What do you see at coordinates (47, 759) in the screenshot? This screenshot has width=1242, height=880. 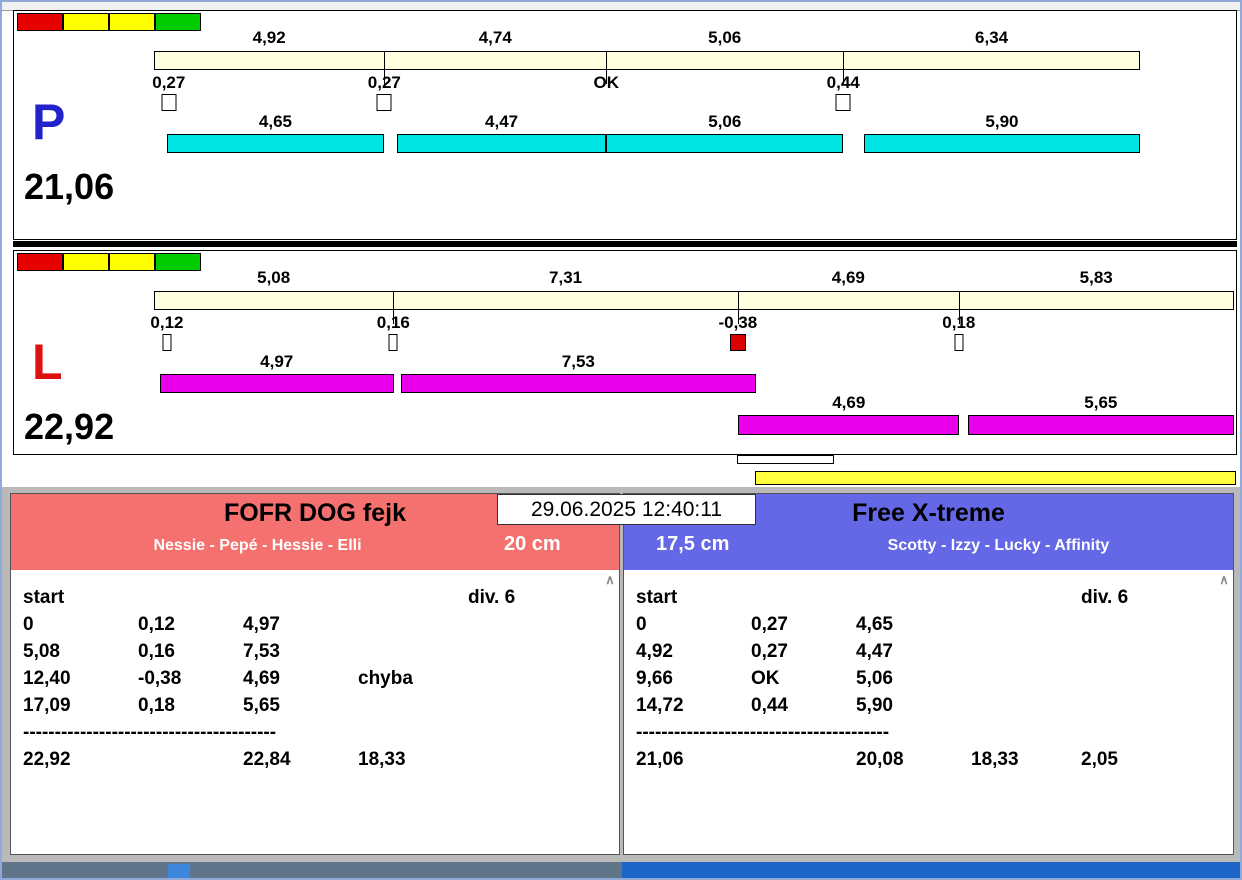 I see `total-time: 22,92` at bounding box center [47, 759].